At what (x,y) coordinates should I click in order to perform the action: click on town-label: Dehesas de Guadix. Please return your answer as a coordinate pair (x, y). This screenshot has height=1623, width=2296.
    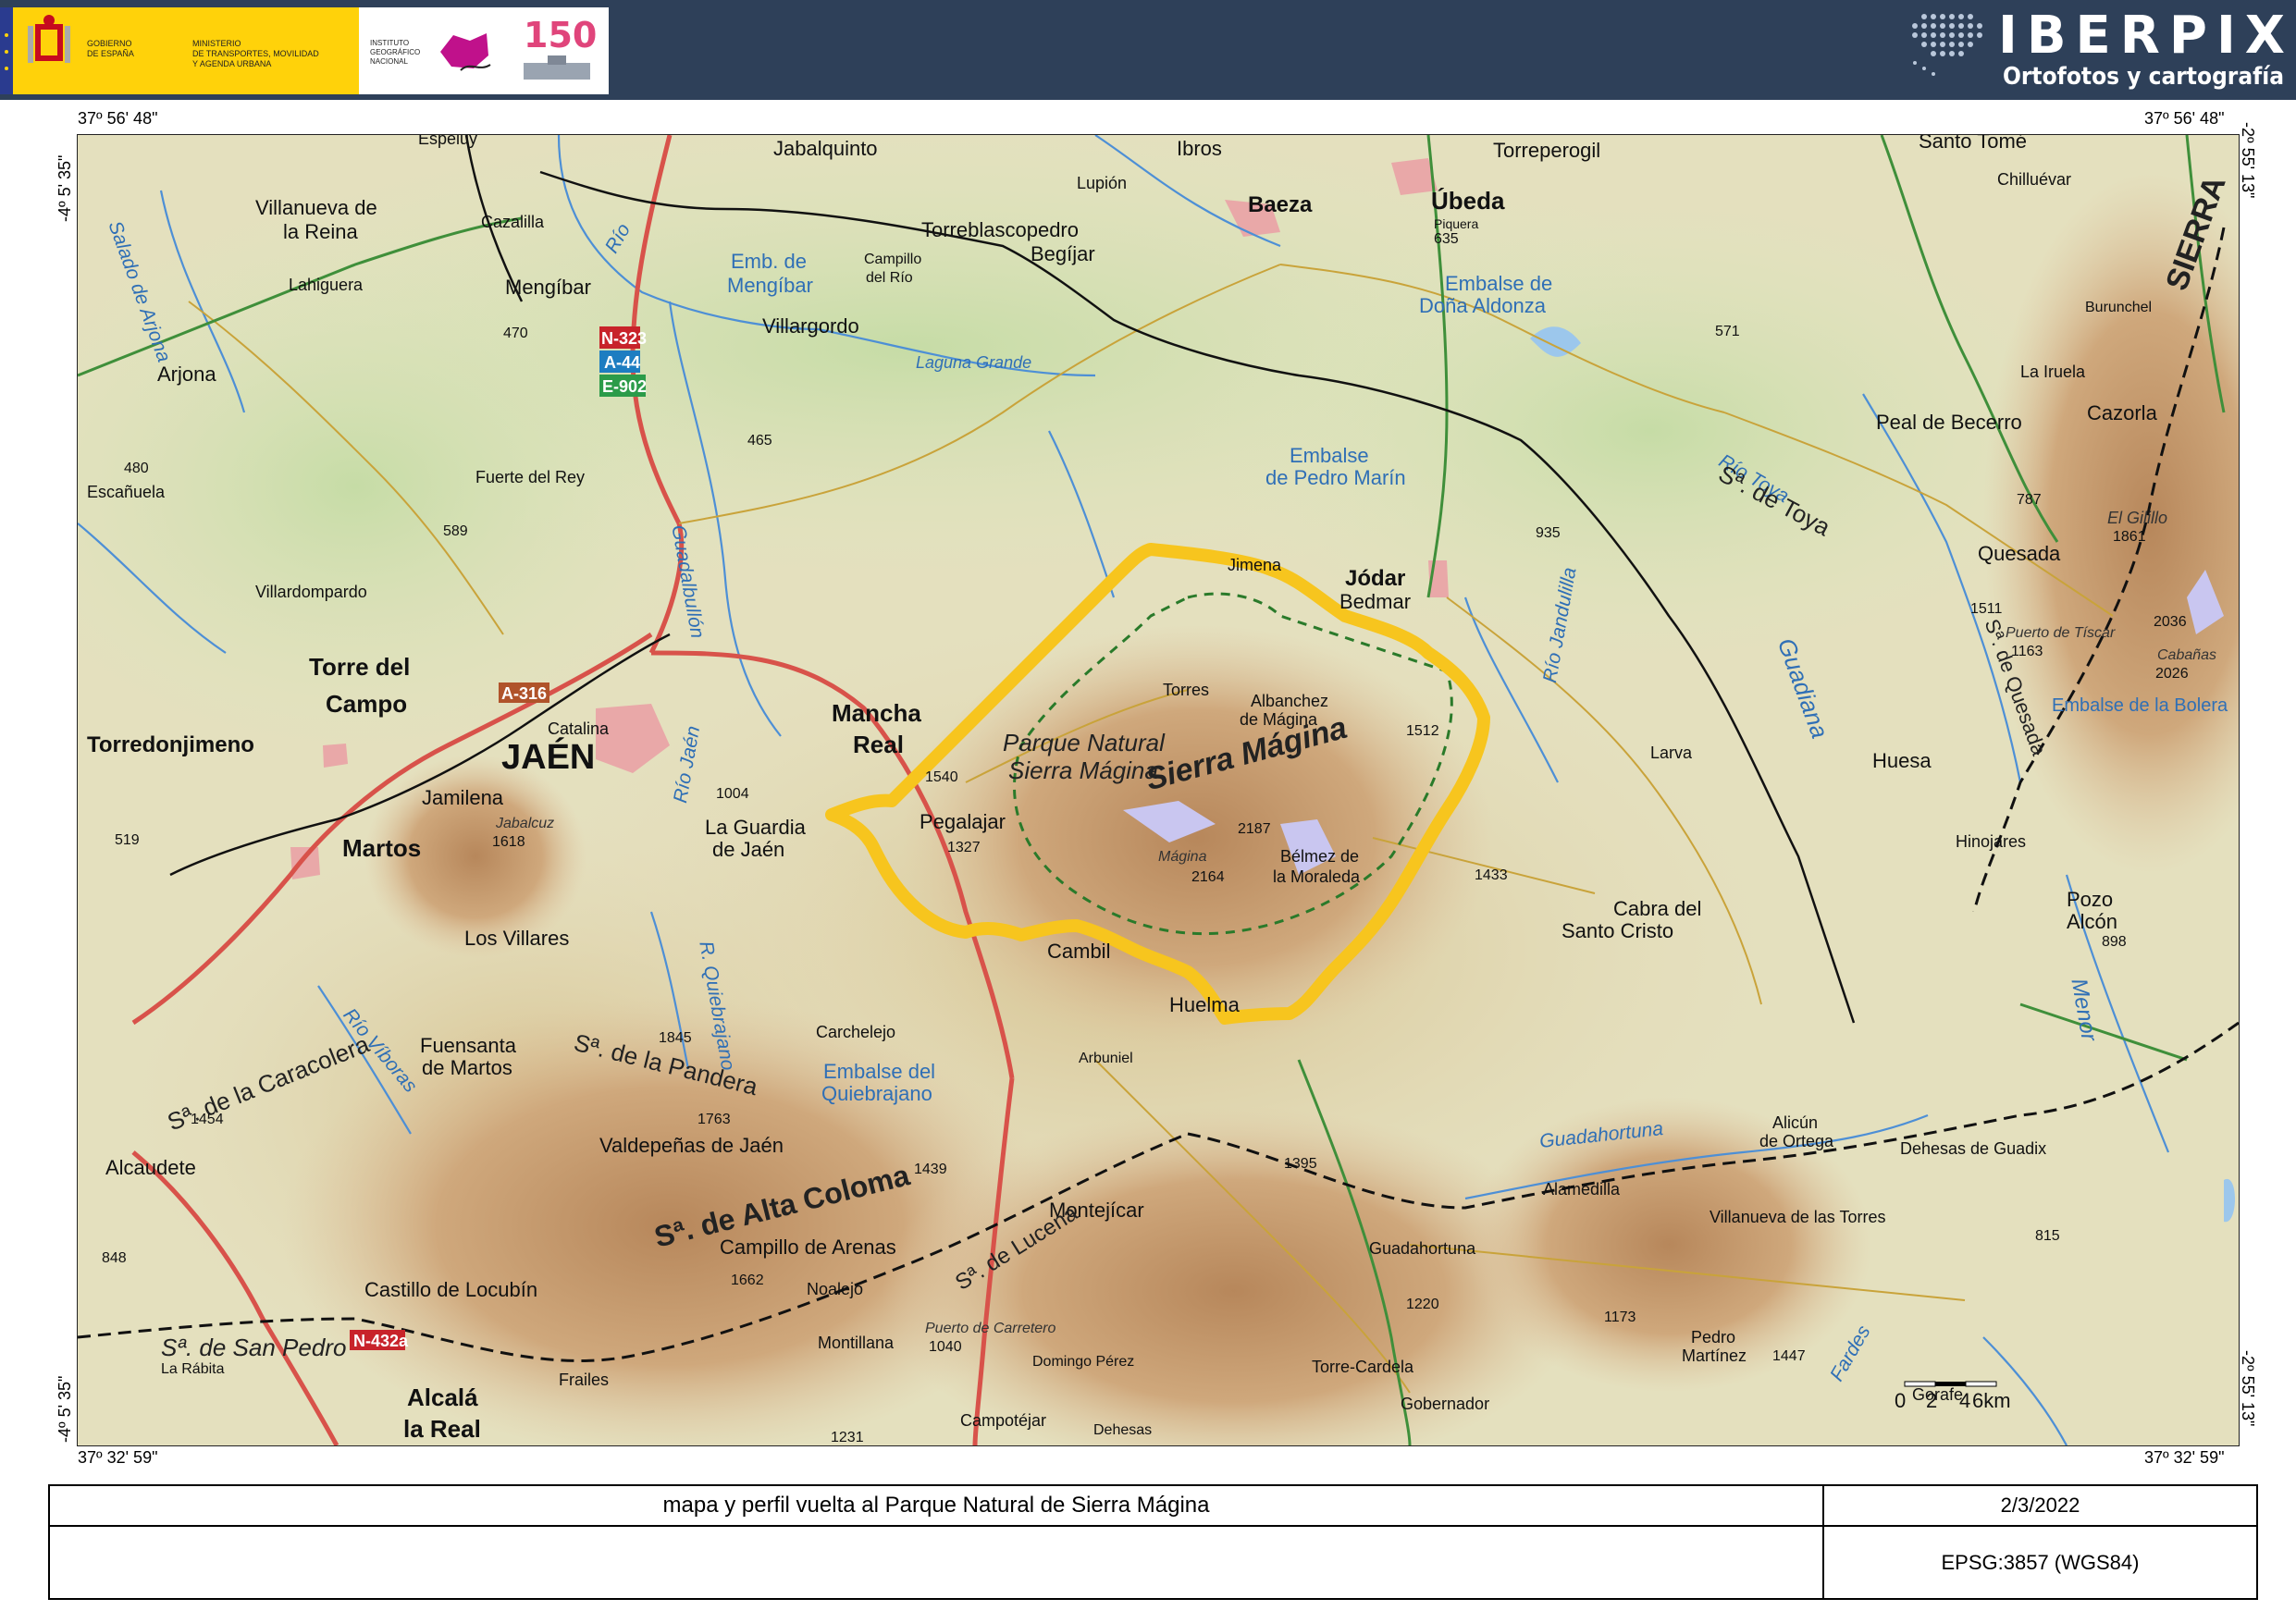
    Looking at the image, I should click on (1973, 1148).